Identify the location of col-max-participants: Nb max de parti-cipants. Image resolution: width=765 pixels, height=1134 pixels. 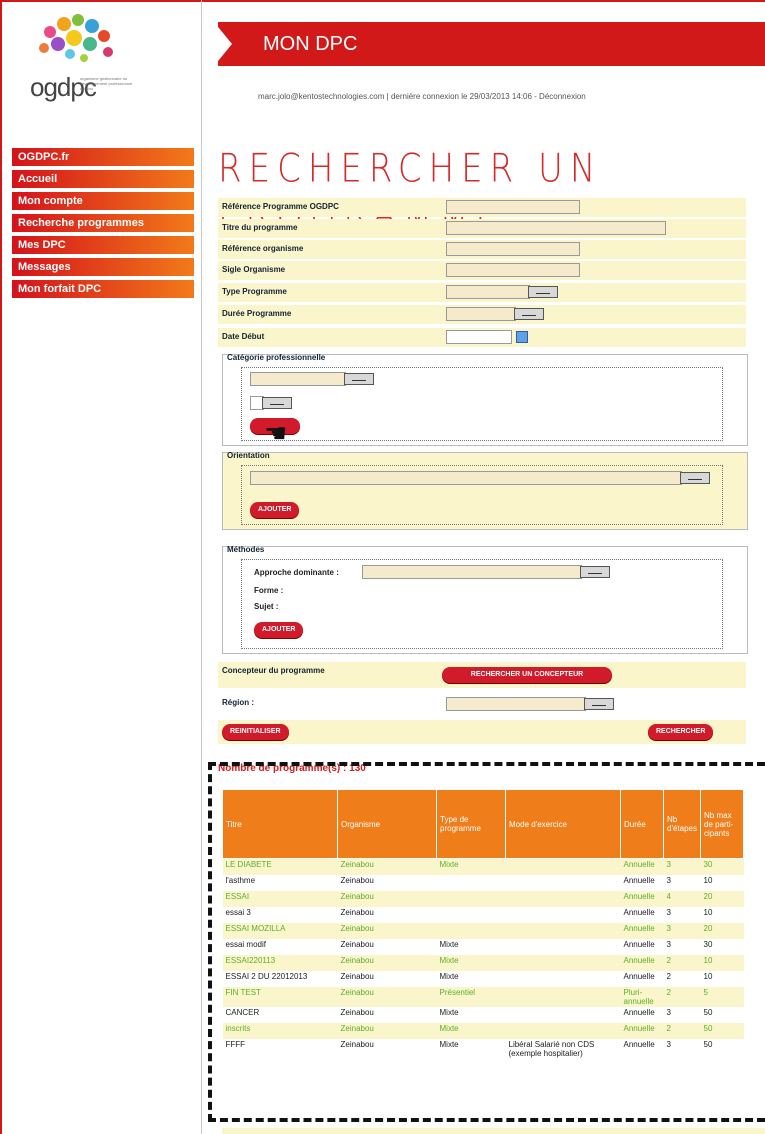
(722, 824).